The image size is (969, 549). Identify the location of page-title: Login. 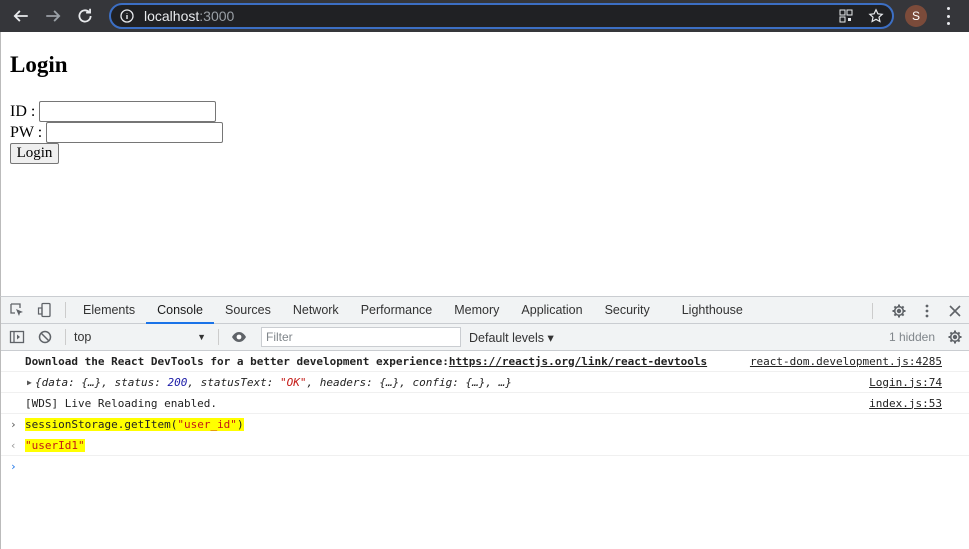
(39, 64).